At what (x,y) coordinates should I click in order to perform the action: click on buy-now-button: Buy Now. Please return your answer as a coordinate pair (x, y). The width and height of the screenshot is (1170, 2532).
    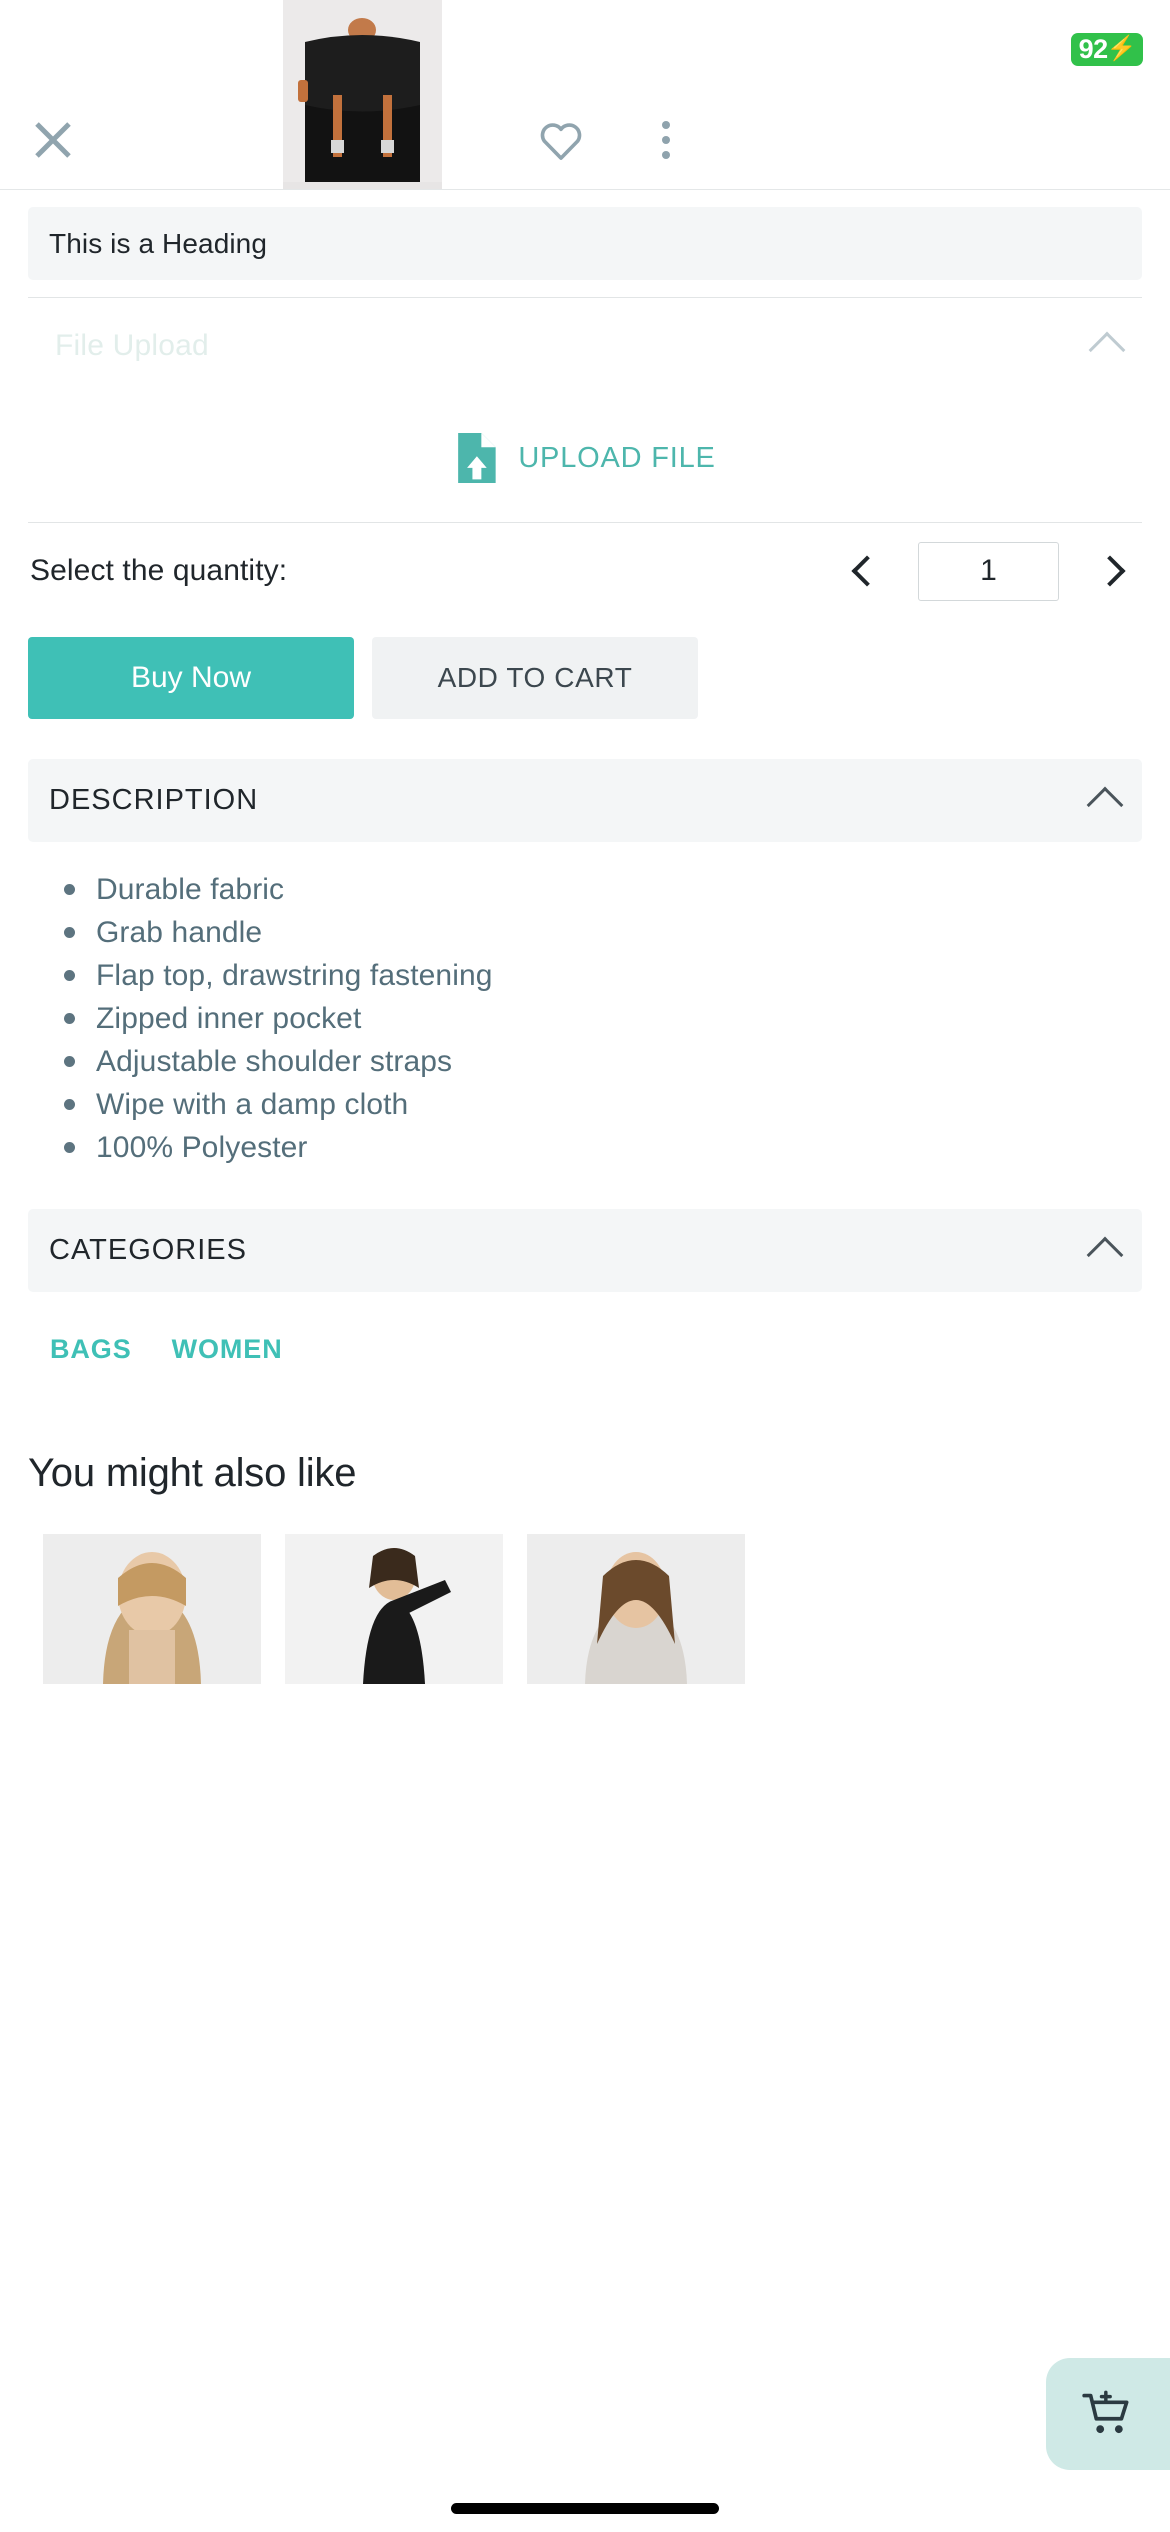
    Looking at the image, I should click on (191, 678).